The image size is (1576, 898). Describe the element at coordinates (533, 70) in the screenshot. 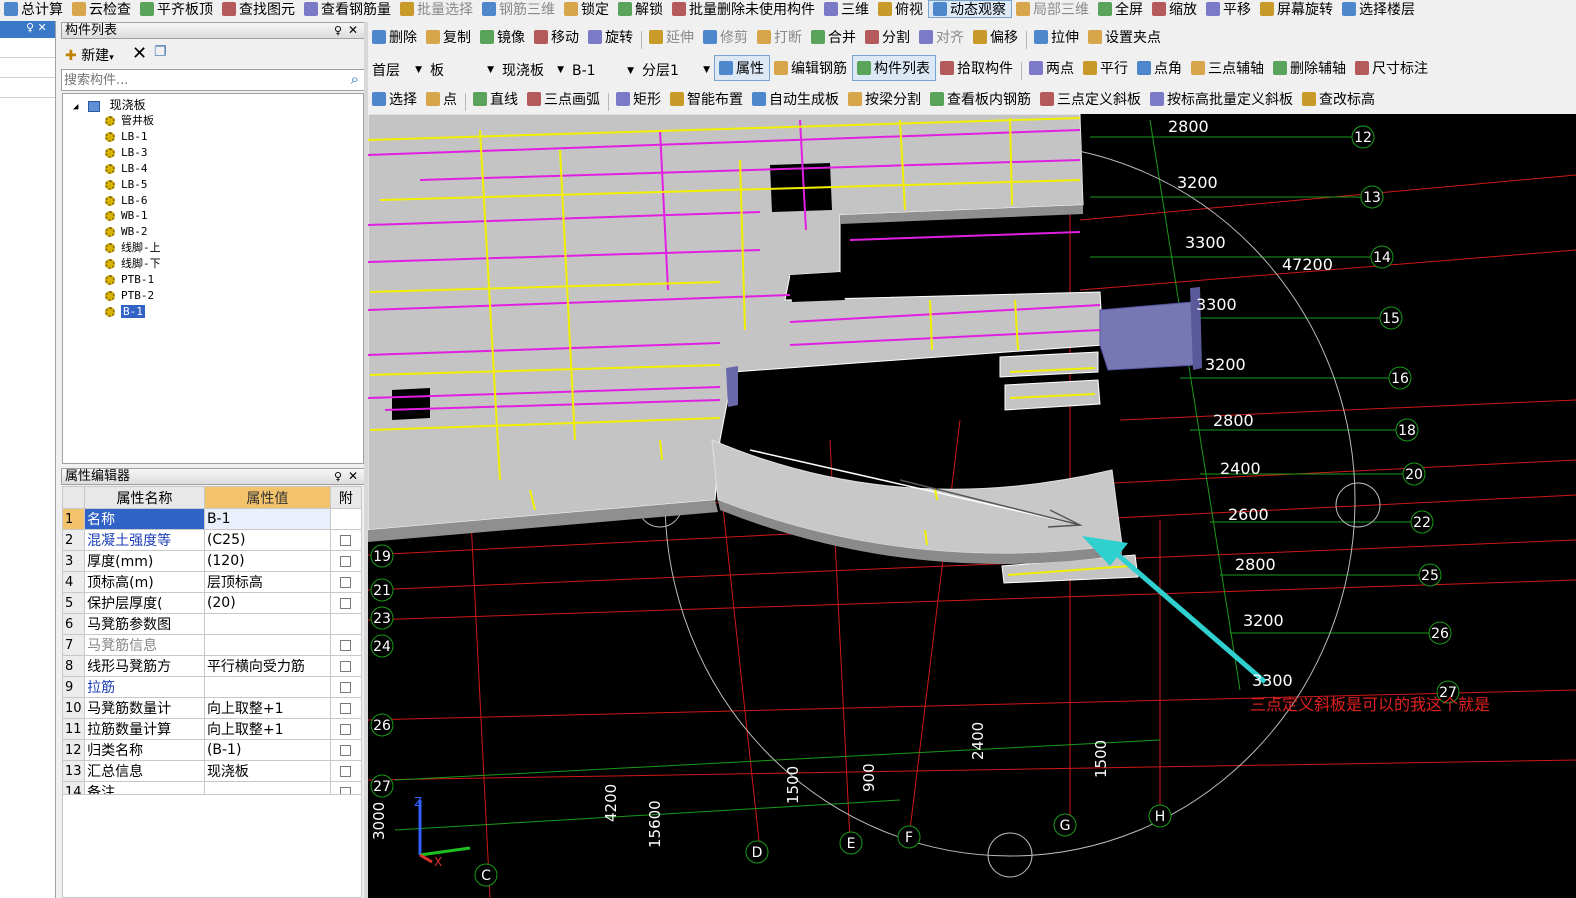

I see `combo-2: 现浇板 ▼` at that location.